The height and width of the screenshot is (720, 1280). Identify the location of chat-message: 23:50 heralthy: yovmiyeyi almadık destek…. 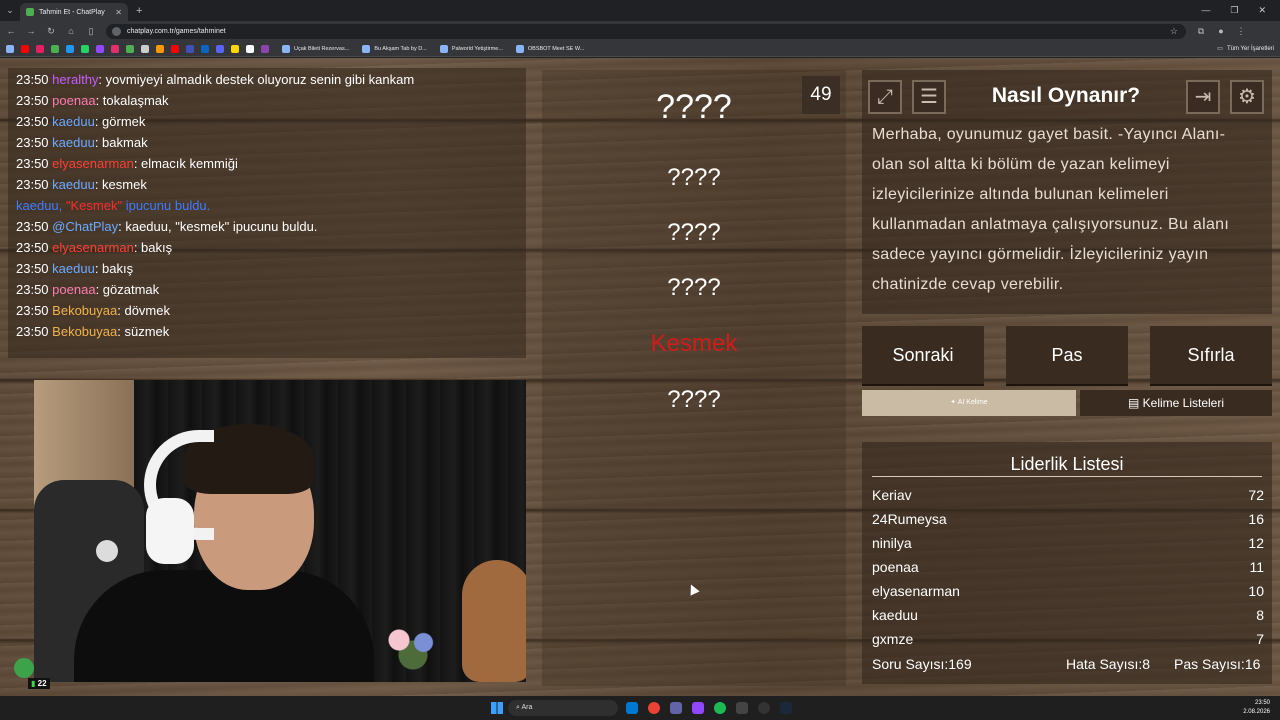
(215, 79).